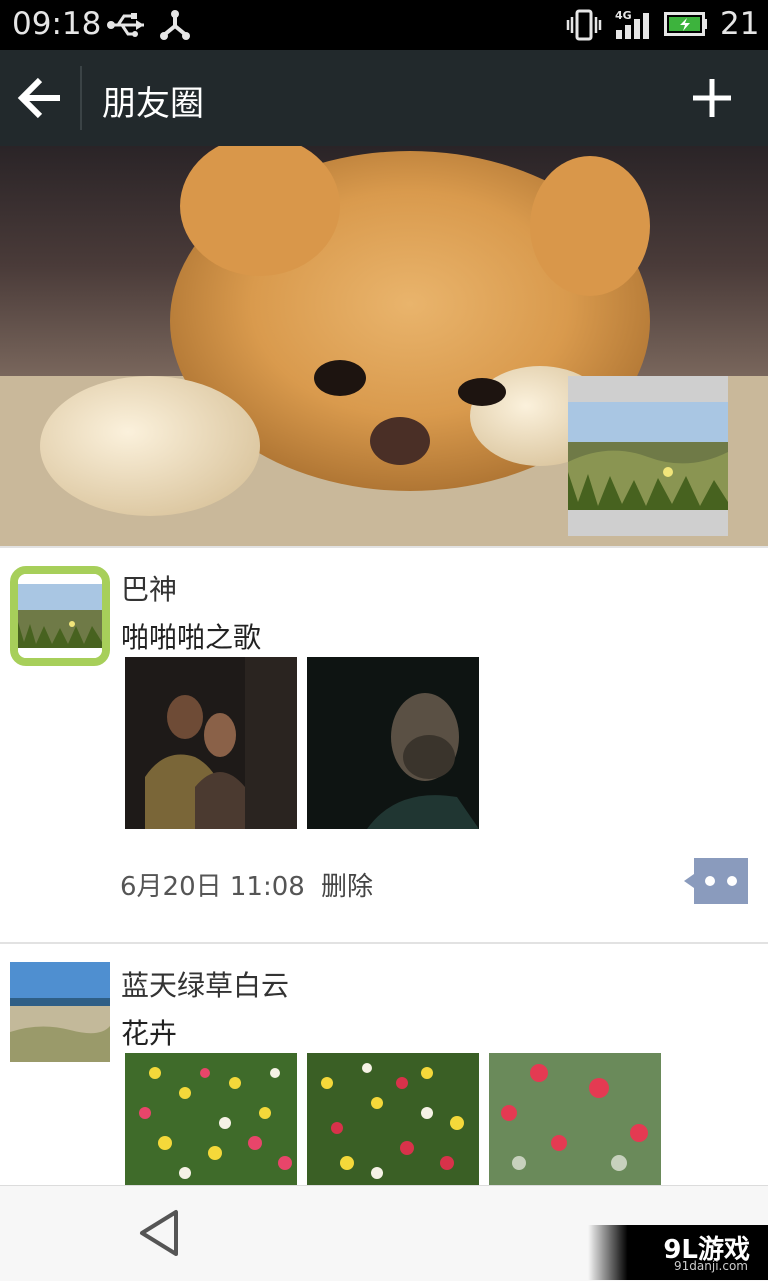 This screenshot has width=768, height=1281. What do you see at coordinates (205, 984) in the screenshot?
I see `post-author-name: 蓝天绿草白云` at bounding box center [205, 984].